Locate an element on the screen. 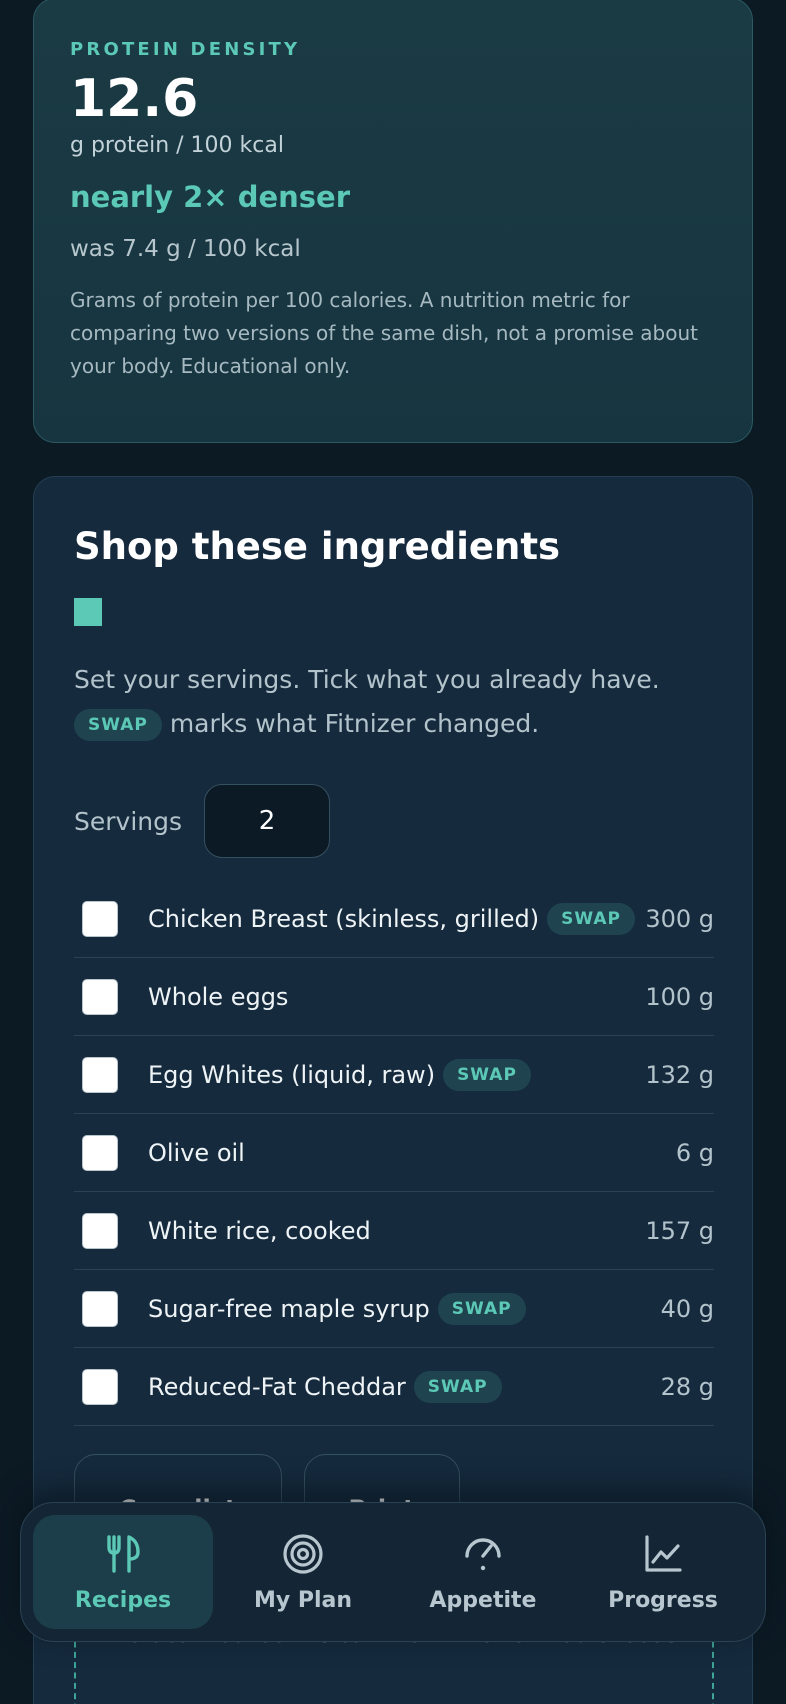  nav-label-appetite: Appetite is located at coordinates (483, 1600).